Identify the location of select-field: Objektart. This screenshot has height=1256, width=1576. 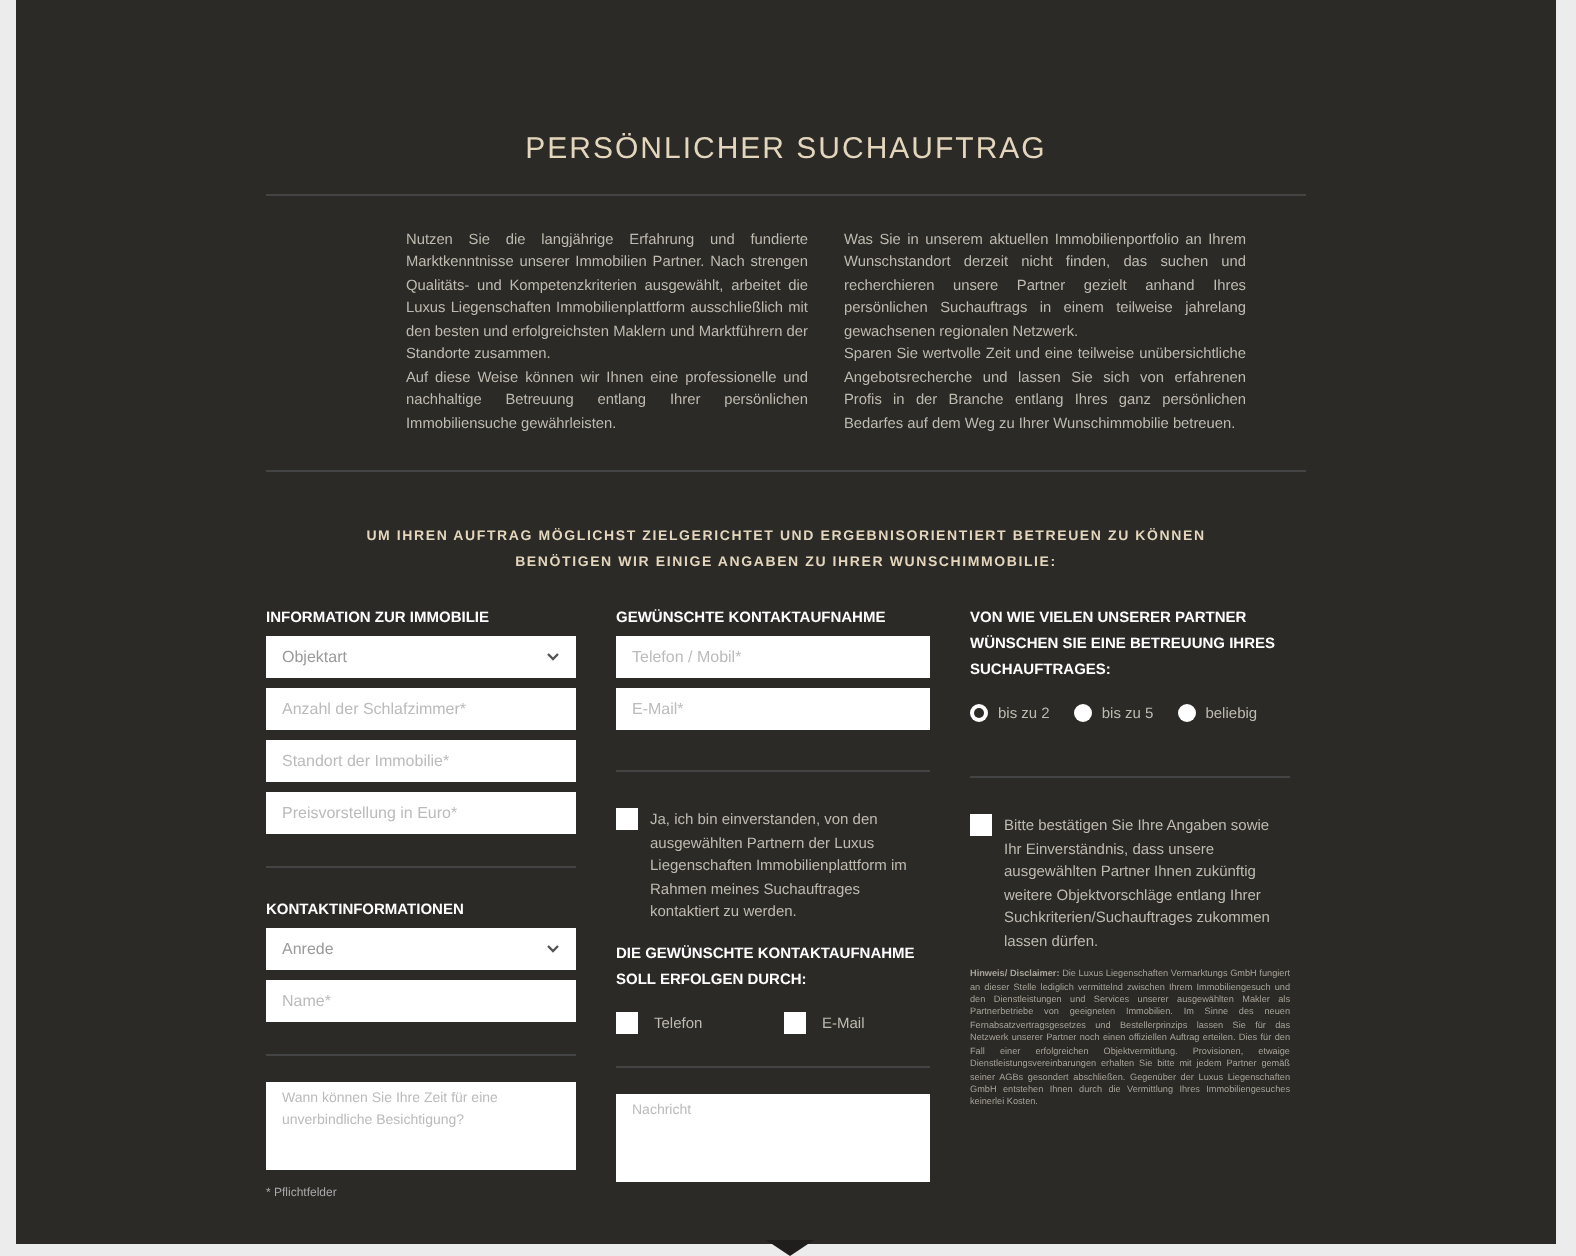
(421, 657).